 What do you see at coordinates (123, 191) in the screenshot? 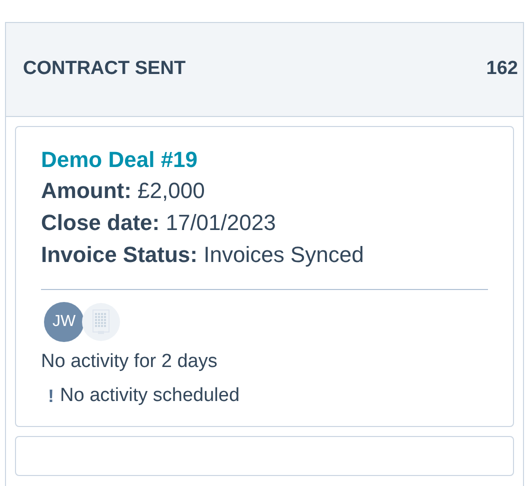
I see `deal-property: Amount: £2,000` at bounding box center [123, 191].